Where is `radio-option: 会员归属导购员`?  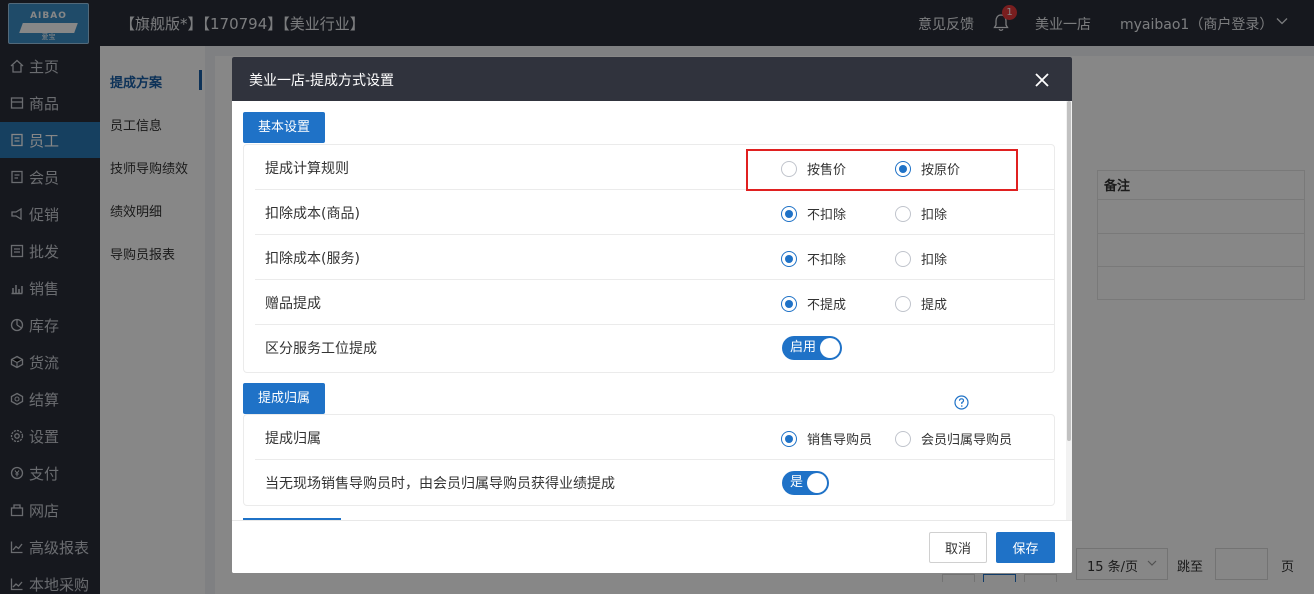 radio-option: 会员归属导购员 is located at coordinates (953, 438).